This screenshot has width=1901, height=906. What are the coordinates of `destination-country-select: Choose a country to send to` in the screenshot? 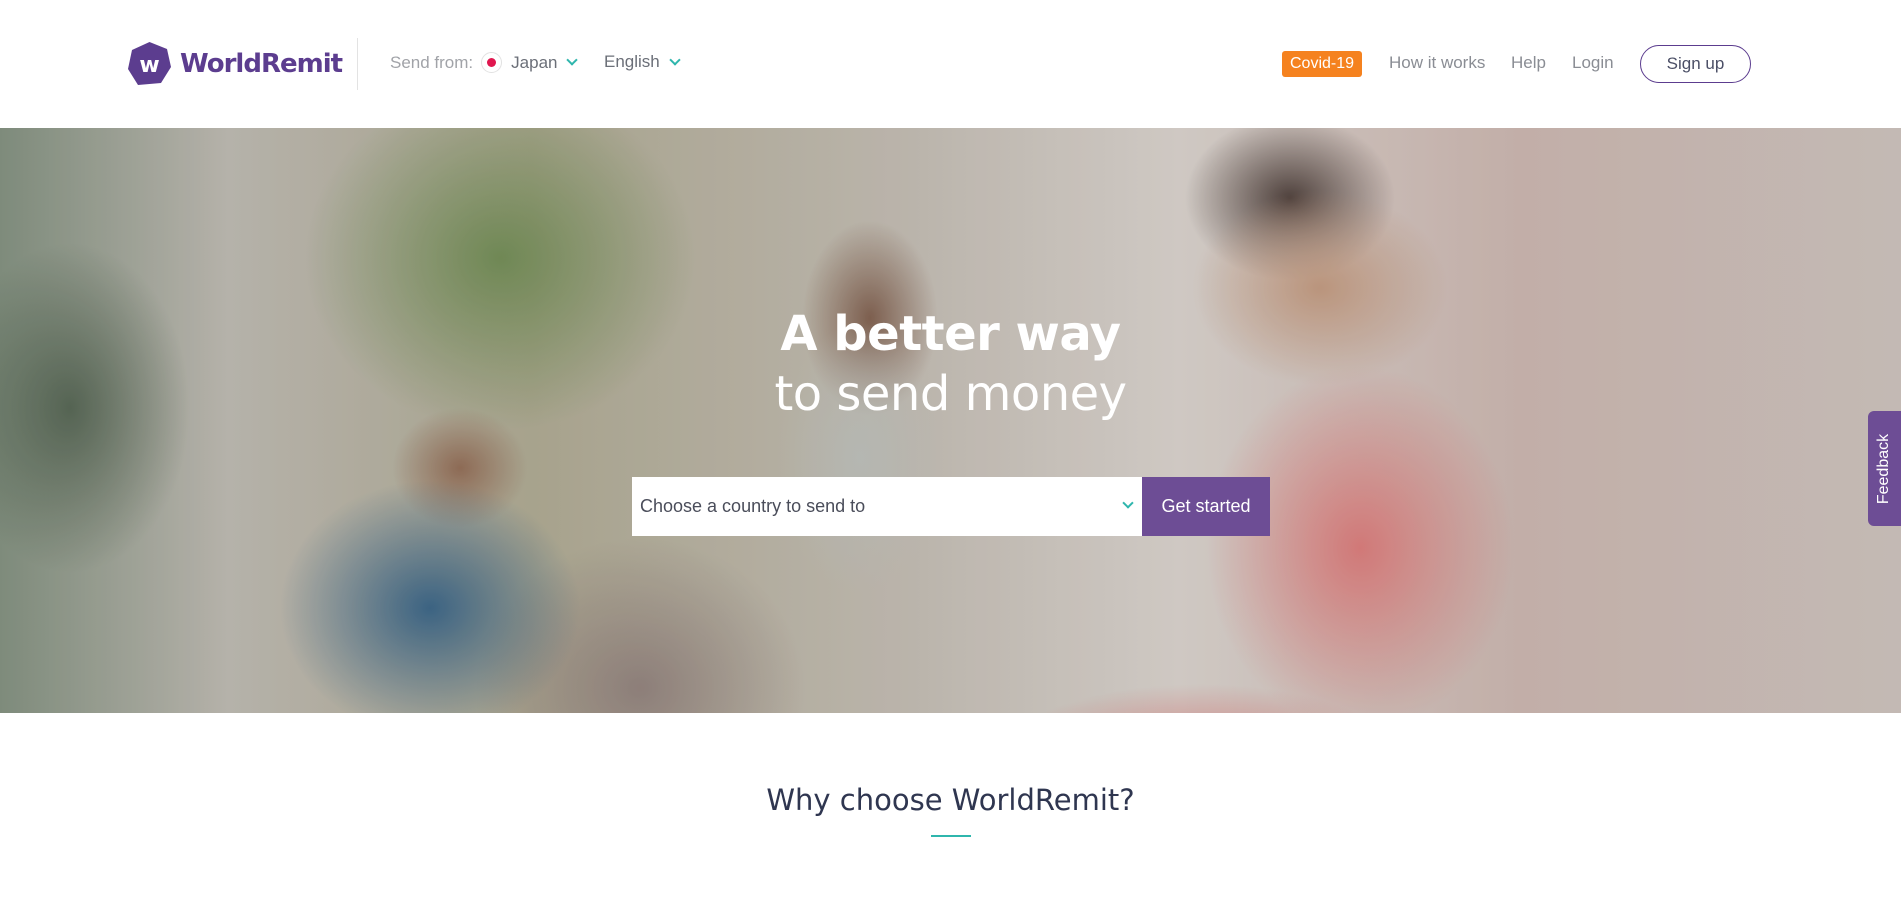 It's located at (887, 506).